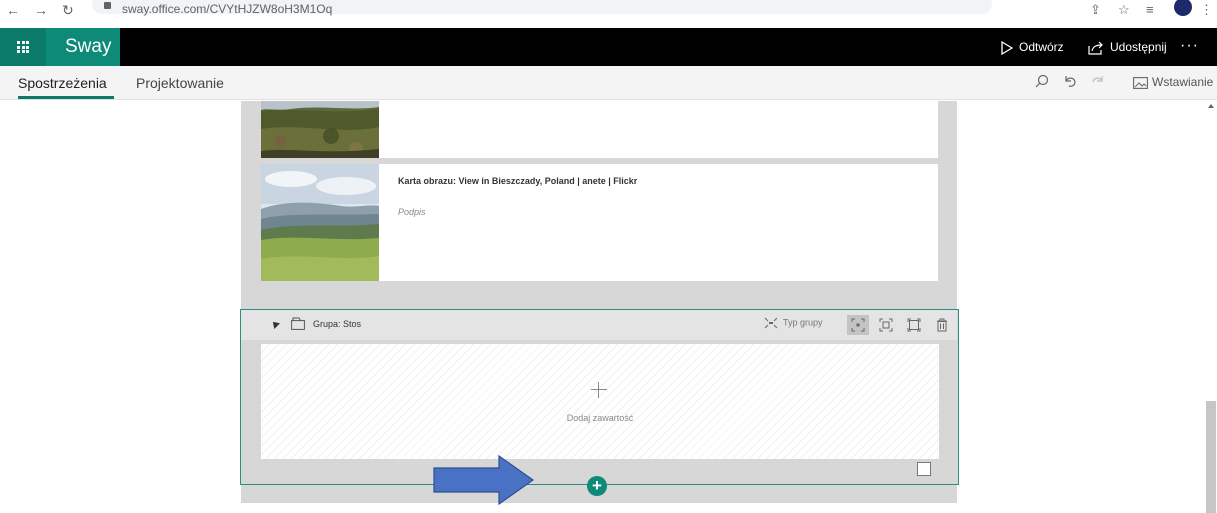 The image size is (1217, 513). Describe the element at coordinates (320, 222) in the screenshot. I see `card-image-bieszczady` at that location.